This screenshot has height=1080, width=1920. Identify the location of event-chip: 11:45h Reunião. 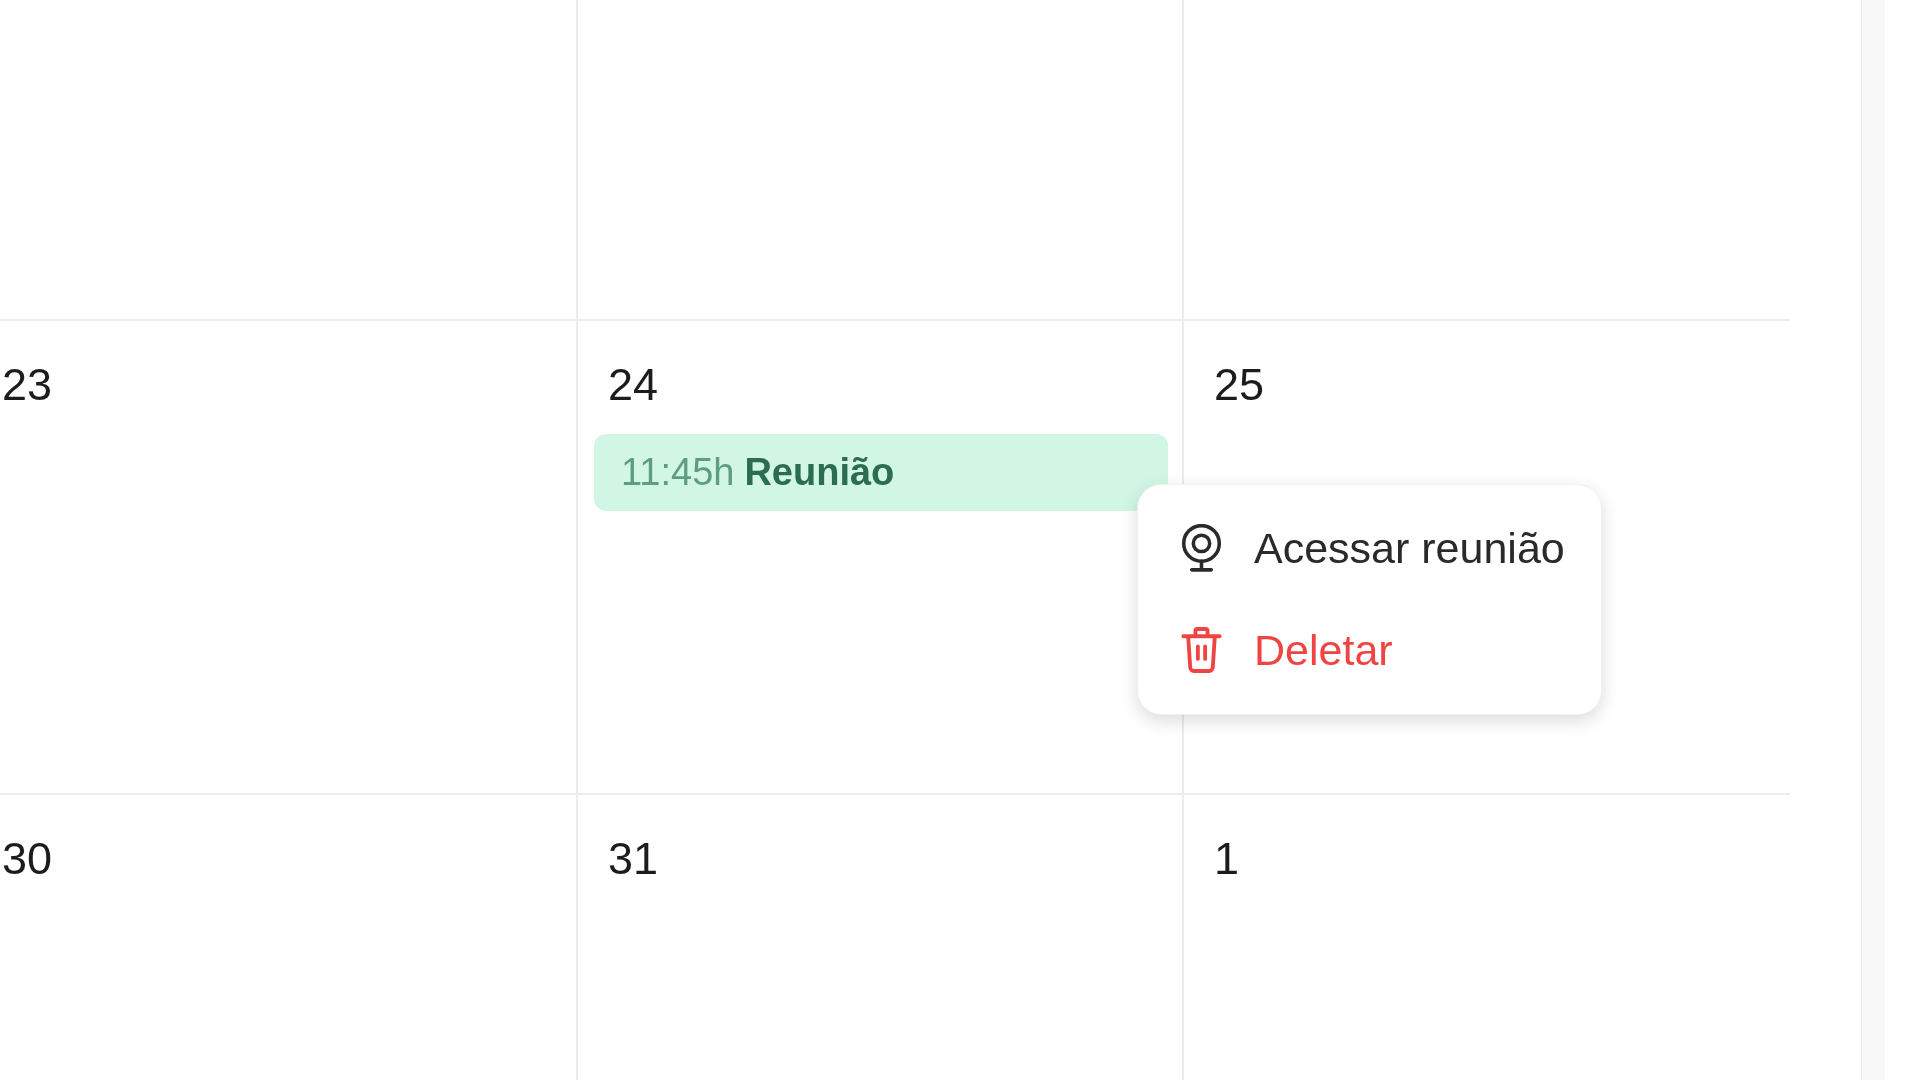
(881, 472).